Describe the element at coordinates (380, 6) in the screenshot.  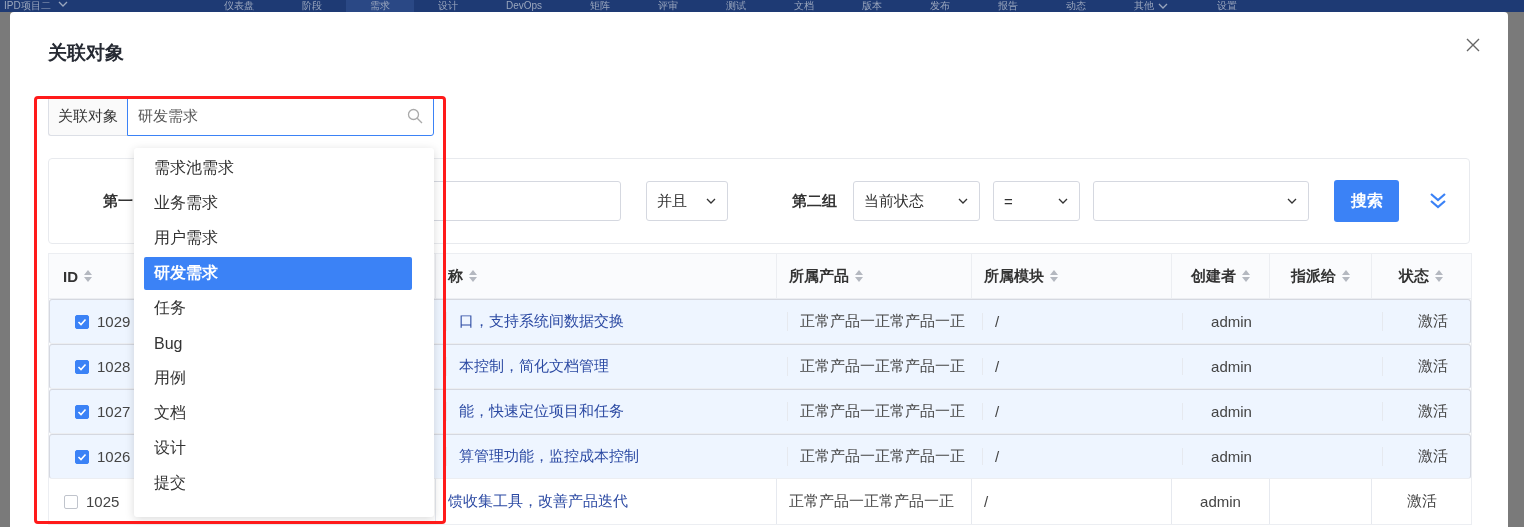
I see `nav-tab: 需求` at that location.